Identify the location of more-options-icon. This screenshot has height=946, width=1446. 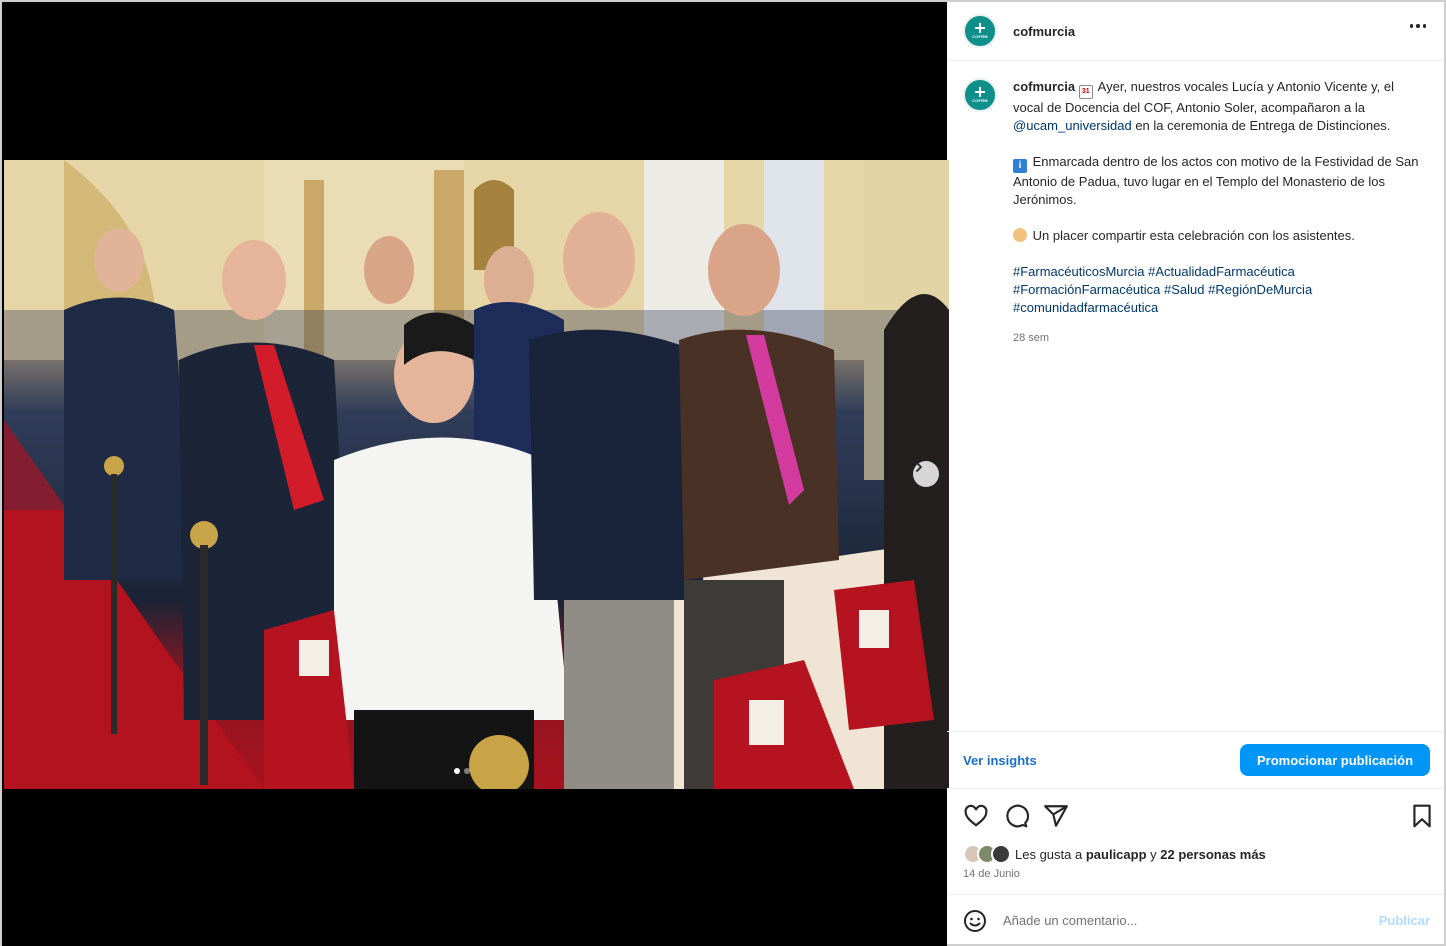
(1417, 26).